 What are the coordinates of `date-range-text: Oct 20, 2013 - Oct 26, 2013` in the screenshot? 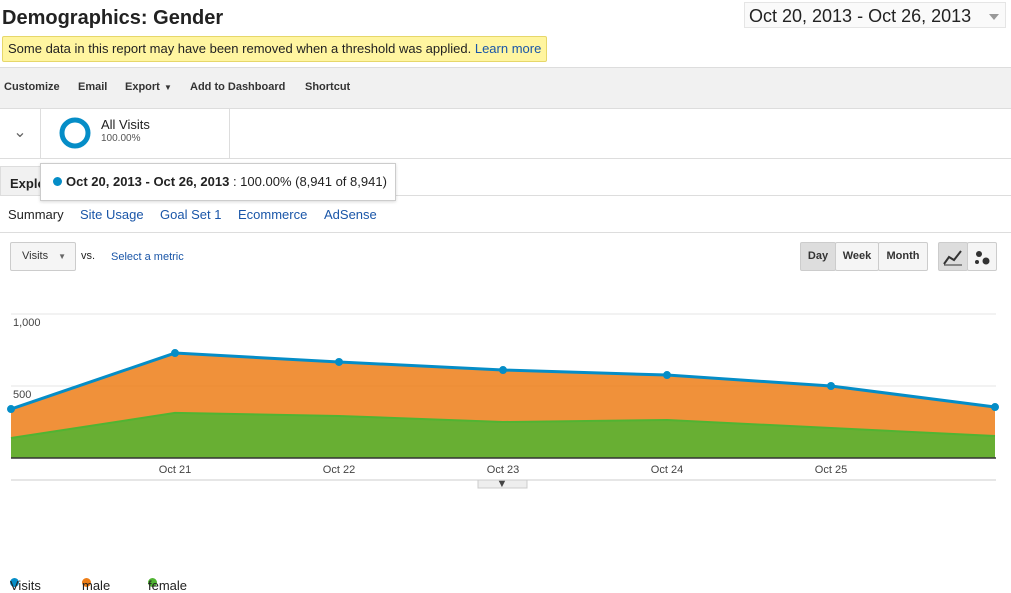 It's located at (860, 16).